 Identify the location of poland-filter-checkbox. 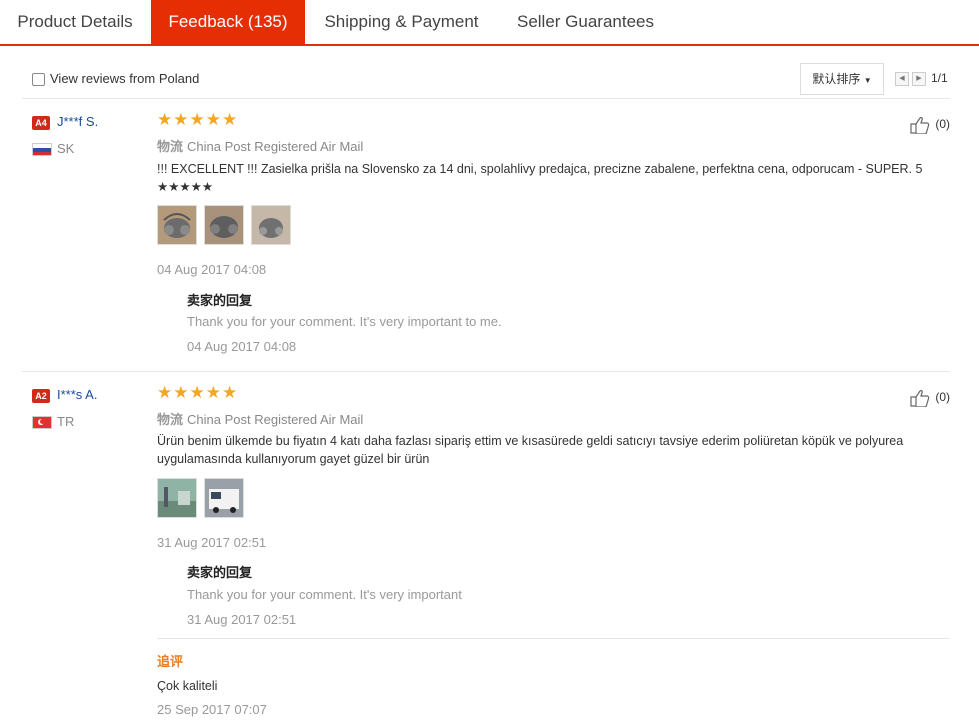
(38, 79).